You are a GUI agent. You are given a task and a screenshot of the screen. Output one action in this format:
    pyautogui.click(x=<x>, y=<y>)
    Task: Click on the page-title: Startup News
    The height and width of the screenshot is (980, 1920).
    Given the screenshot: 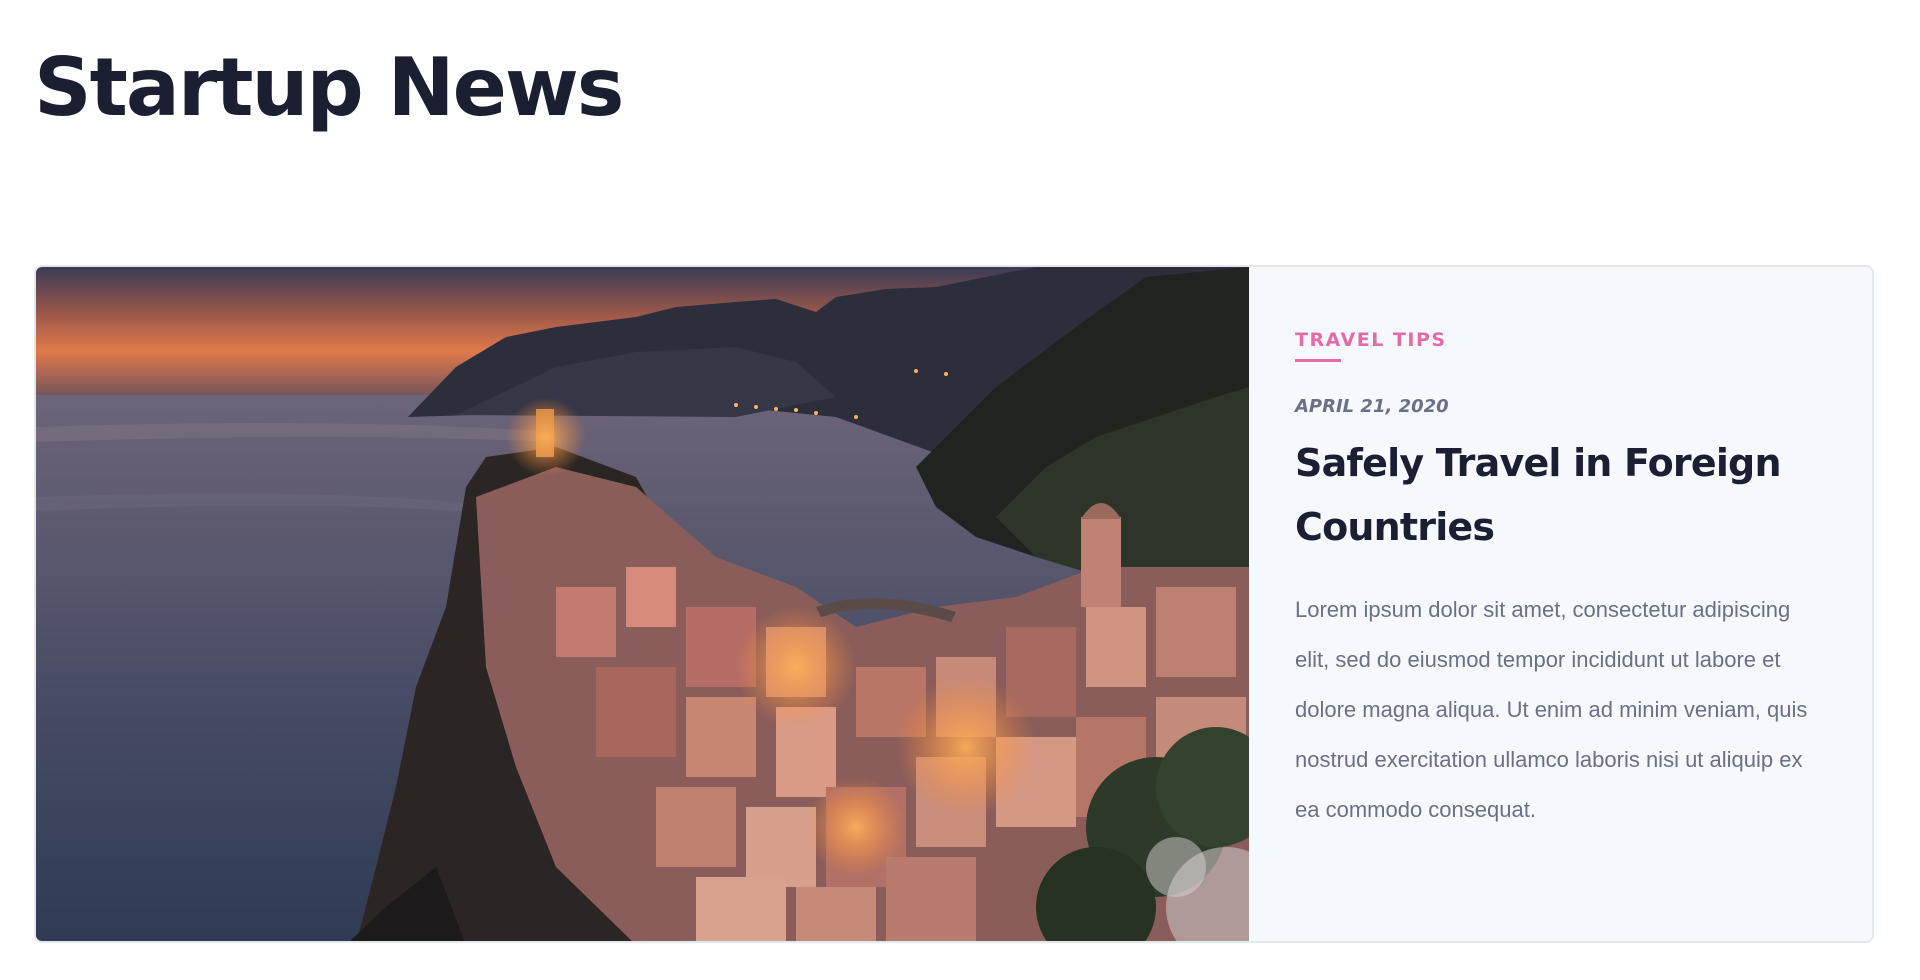 What is the action you would take?
    pyautogui.click(x=329, y=87)
    